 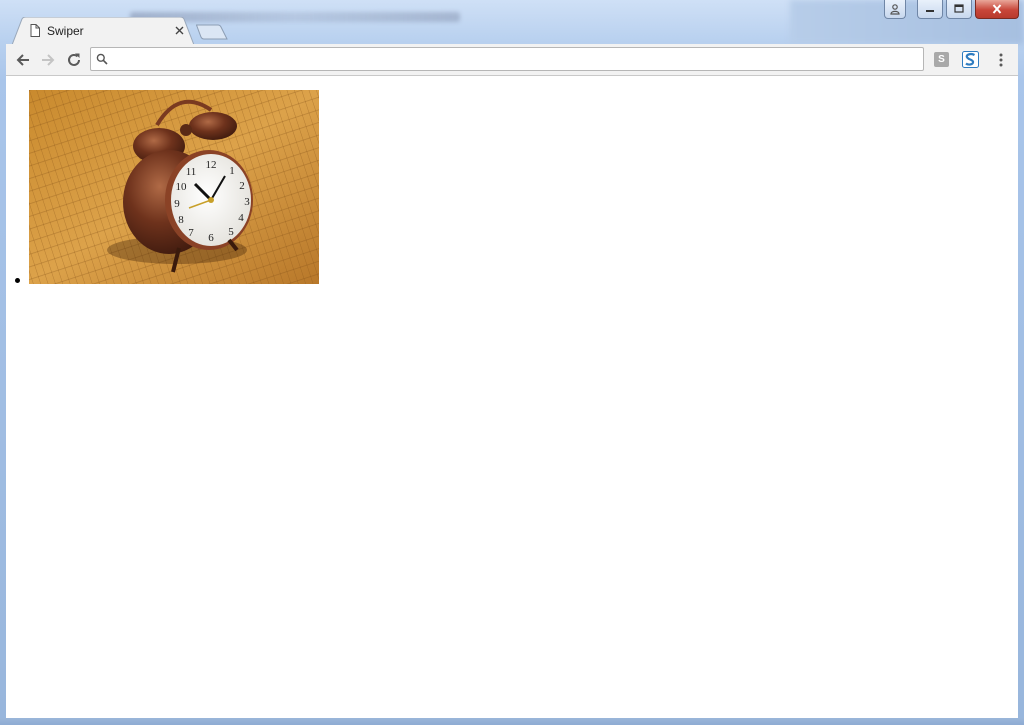 What do you see at coordinates (211, 238) in the screenshot?
I see `svg-text: 6` at bounding box center [211, 238].